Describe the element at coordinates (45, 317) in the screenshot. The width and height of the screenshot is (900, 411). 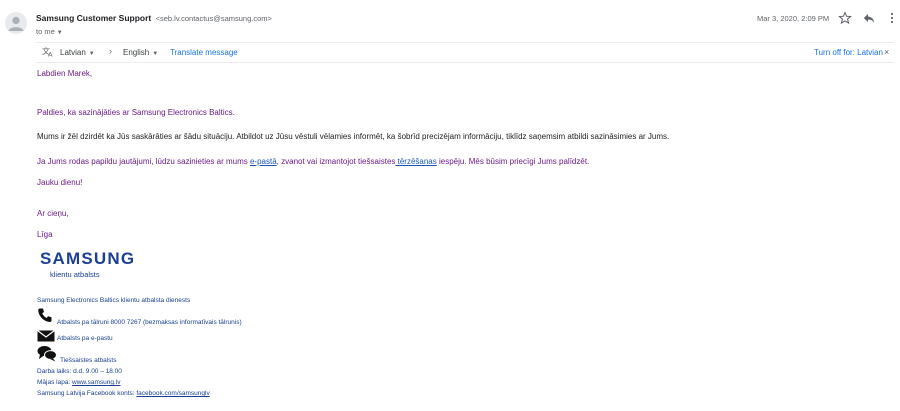
I see `phone-icon` at that location.